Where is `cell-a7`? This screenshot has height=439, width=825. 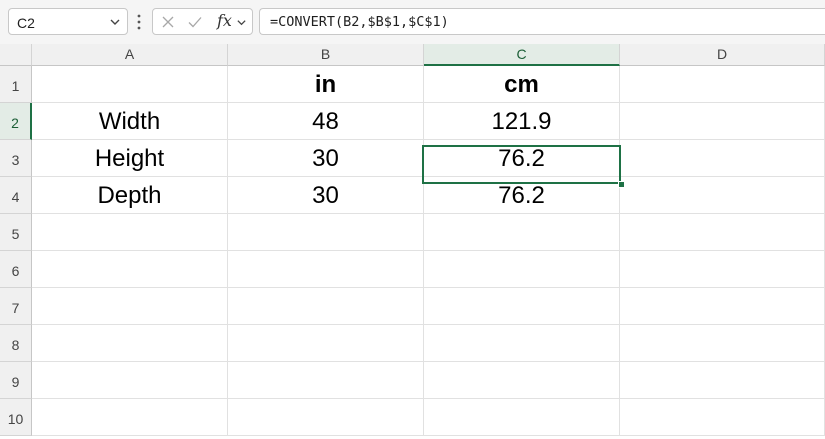 cell-a7 is located at coordinates (130, 306).